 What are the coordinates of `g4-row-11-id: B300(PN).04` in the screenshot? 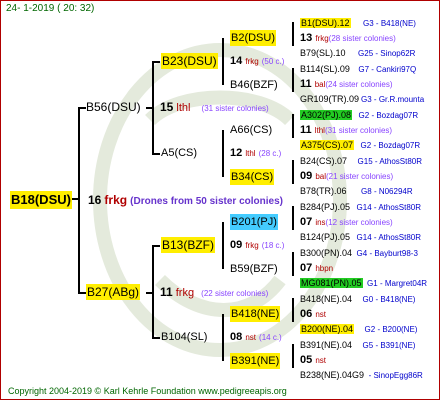 It's located at (326, 253).